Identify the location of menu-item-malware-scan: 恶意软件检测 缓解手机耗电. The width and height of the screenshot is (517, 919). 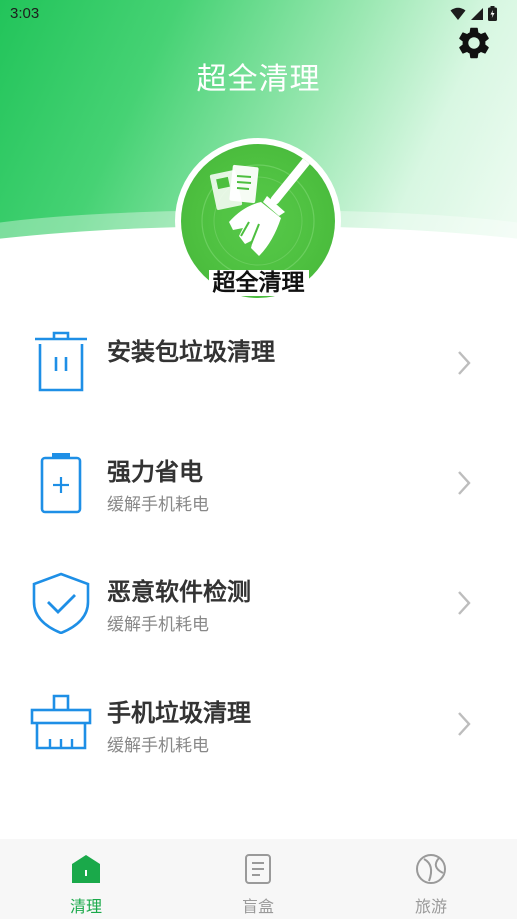
(258, 627).